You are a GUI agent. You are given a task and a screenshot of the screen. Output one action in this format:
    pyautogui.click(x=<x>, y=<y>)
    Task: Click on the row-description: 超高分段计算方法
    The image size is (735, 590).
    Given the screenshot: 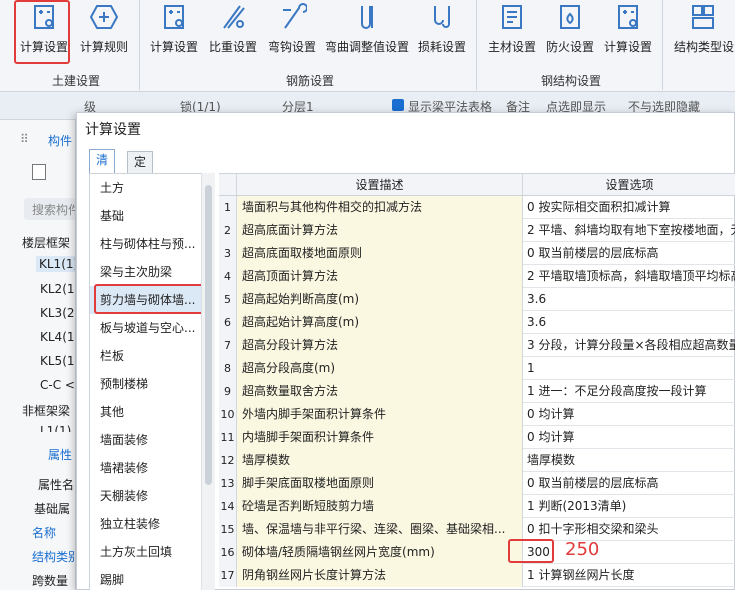 What is the action you would take?
    pyautogui.click(x=380, y=345)
    